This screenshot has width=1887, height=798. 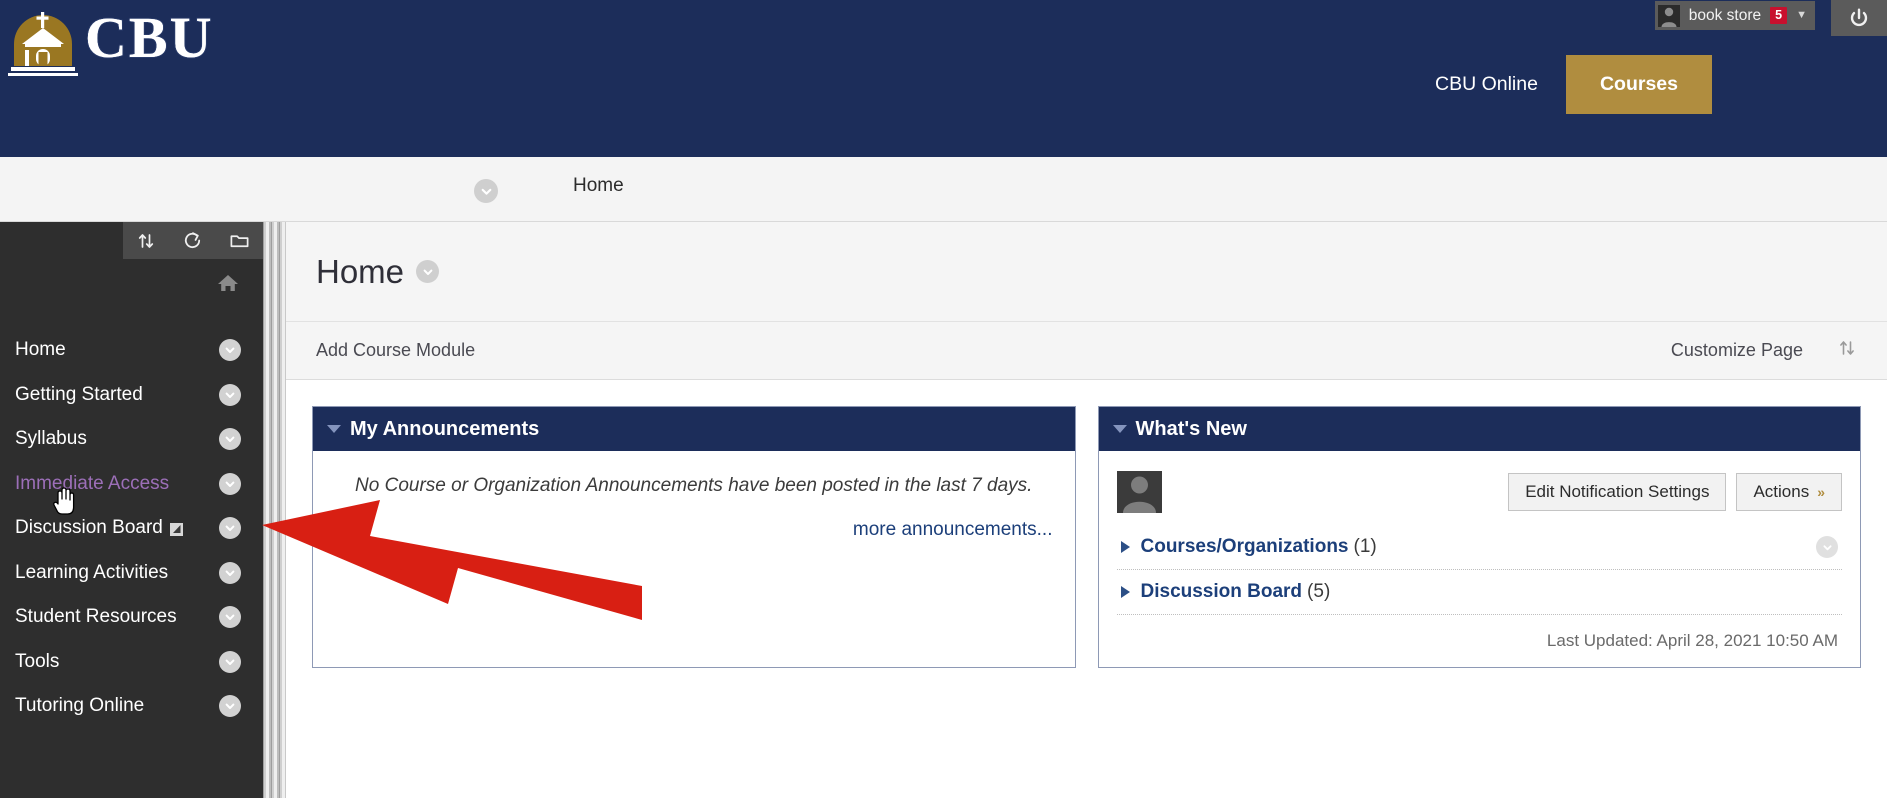 I want to click on sidebar-item-home: Home, so click(x=131, y=350).